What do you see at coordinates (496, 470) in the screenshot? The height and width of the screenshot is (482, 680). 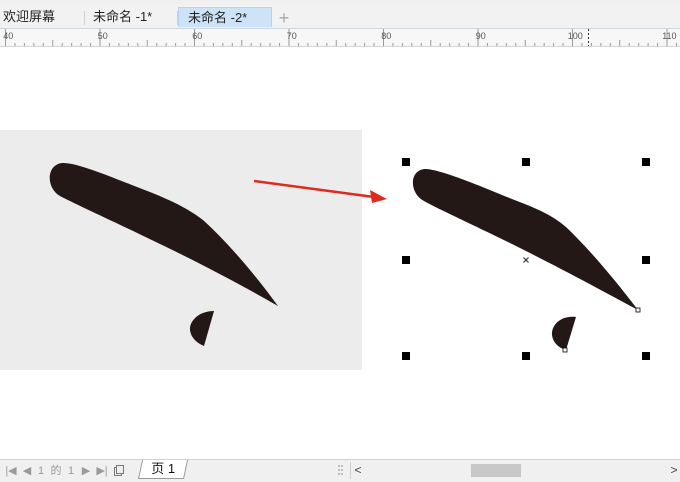 I see `scrollbar-thumb` at bounding box center [496, 470].